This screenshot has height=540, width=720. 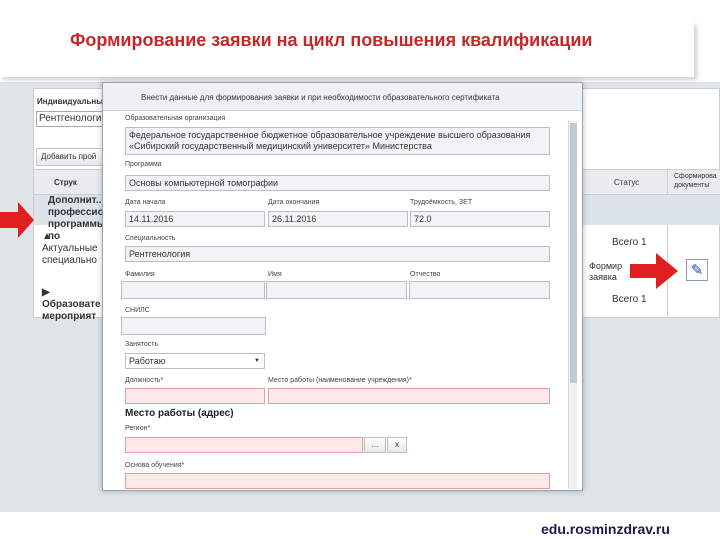 What do you see at coordinates (70, 101) in the screenshot?
I see `individual-label: Индивидуальны` at bounding box center [70, 101].